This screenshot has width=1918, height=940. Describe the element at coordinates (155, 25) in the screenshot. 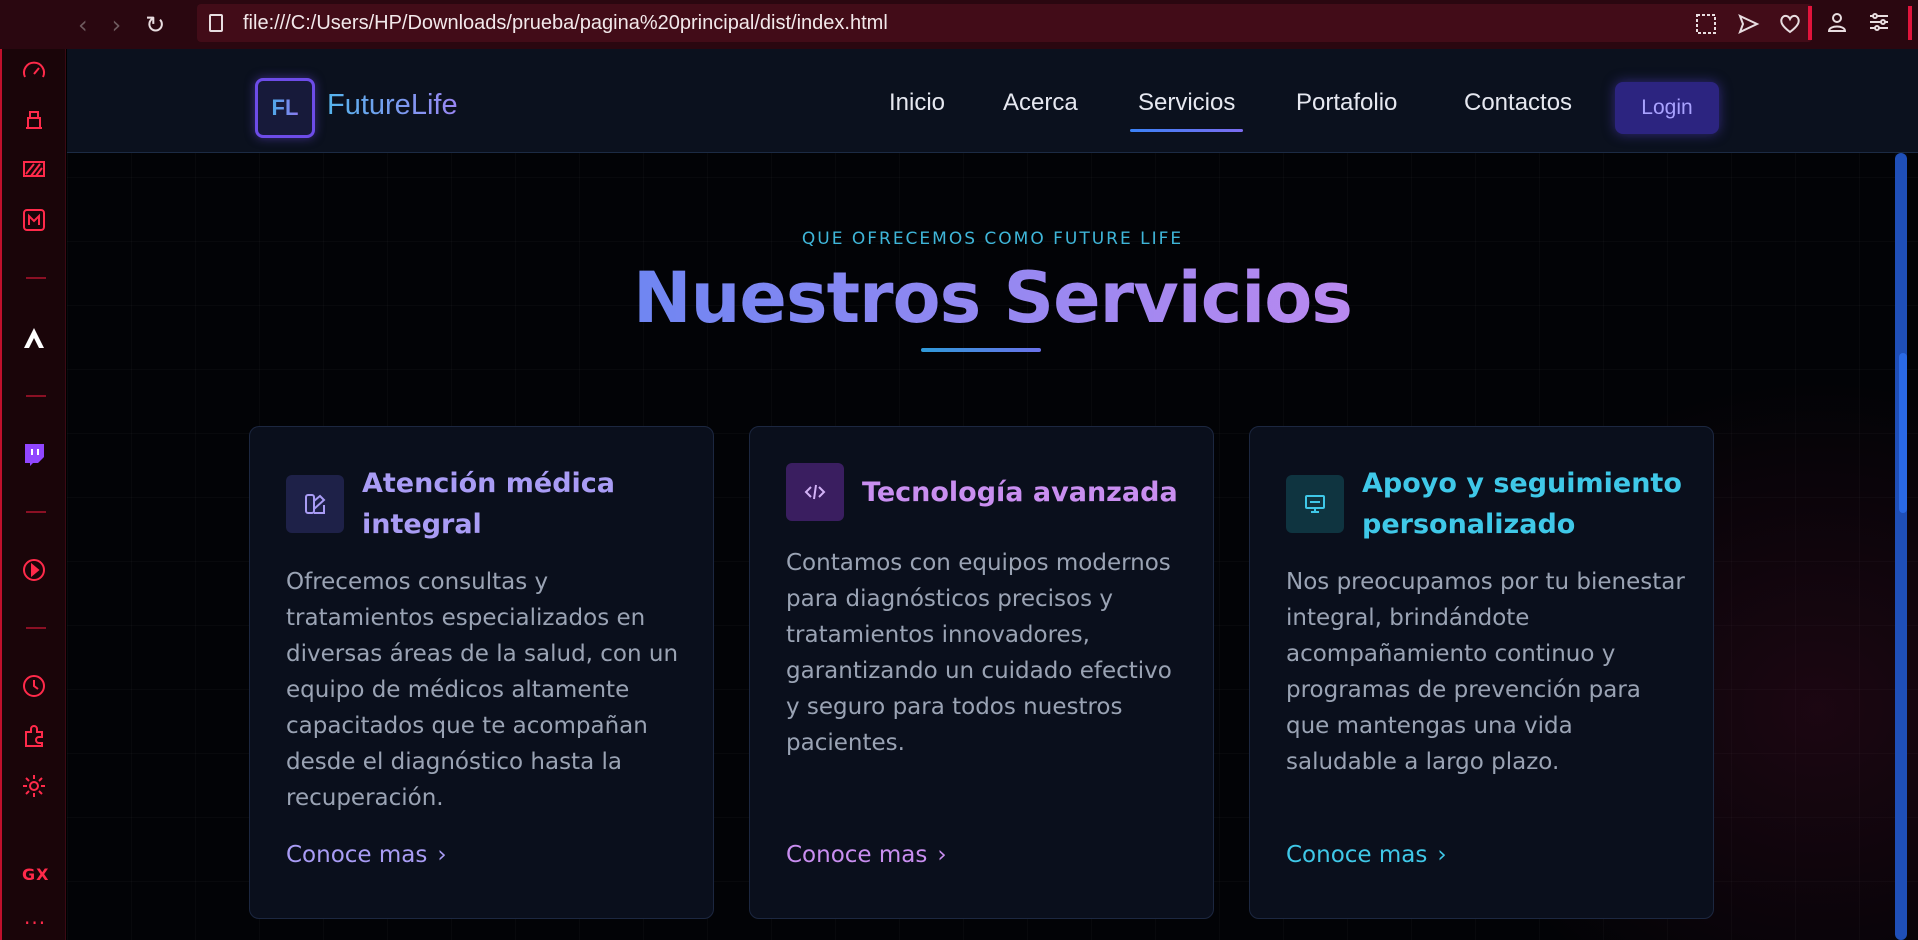

I see `reload-icon: ↻` at that location.